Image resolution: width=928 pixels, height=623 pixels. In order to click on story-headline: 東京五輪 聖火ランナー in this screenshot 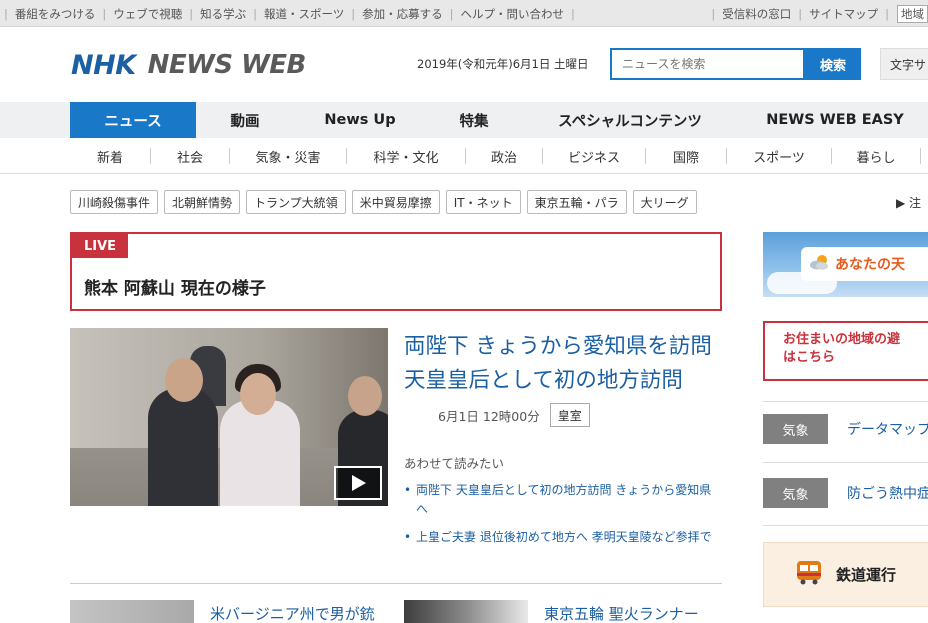, I will do `click(621, 613)`.